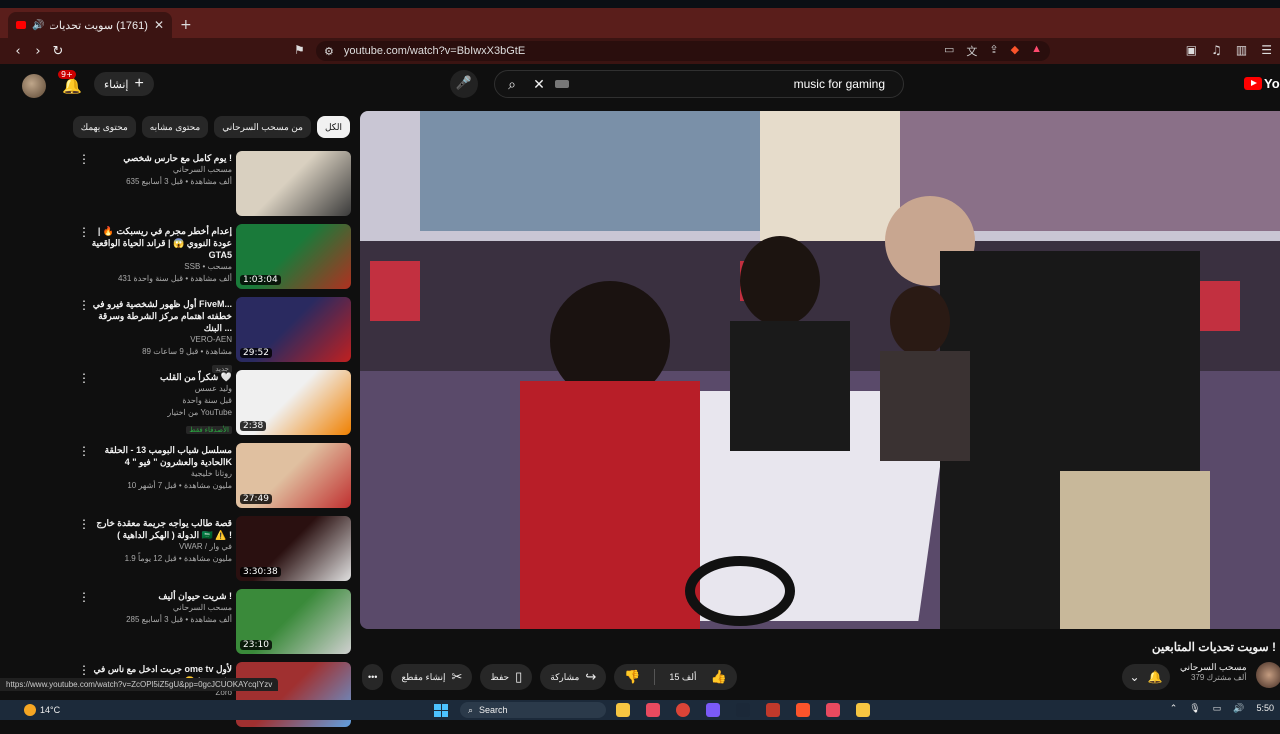  What do you see at coordinates (293, 256) in the screenshot?
I see `video-thumbnail: 1:03:04` at bounding box center [293, 256].